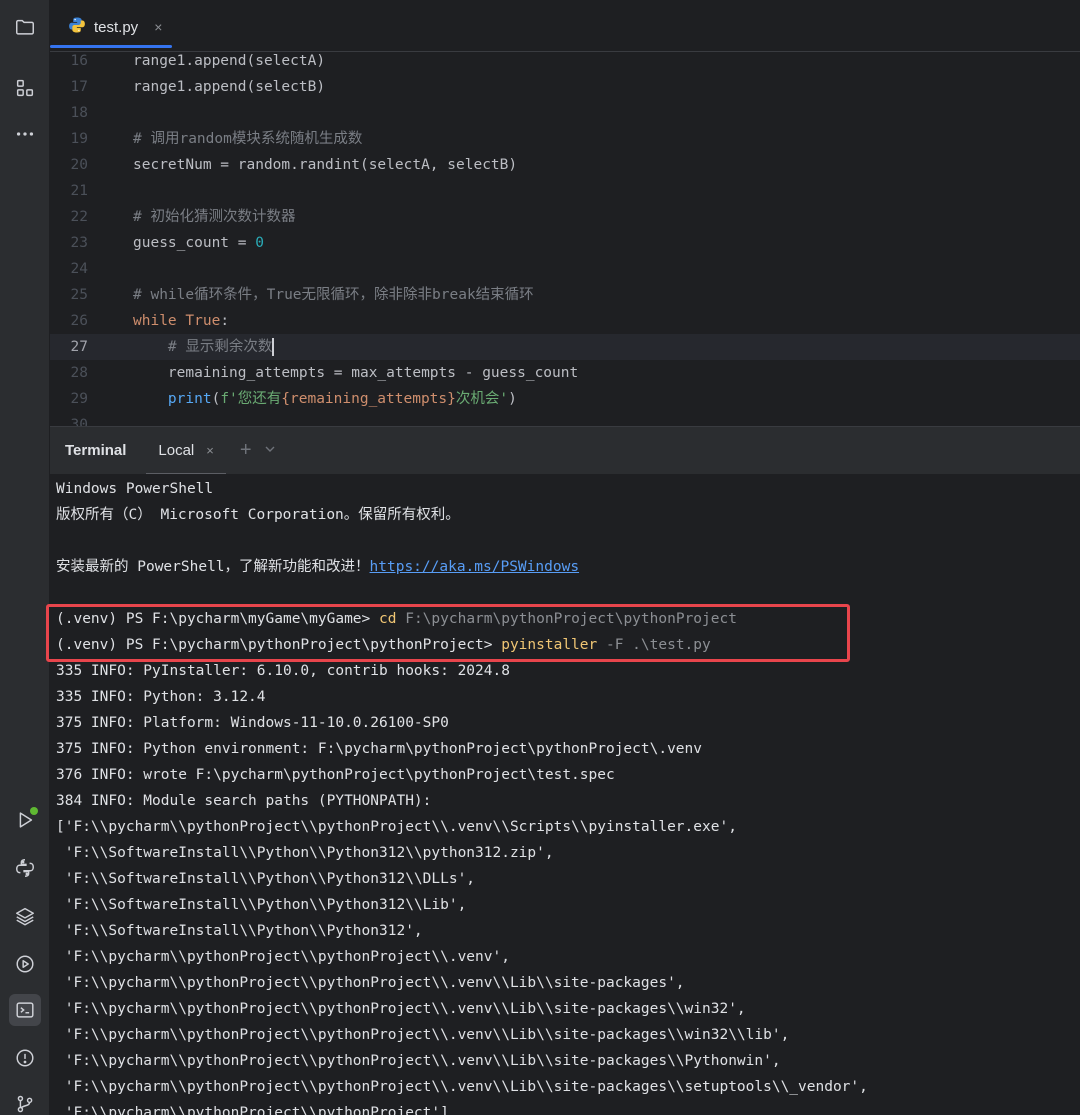 The height and width of the screenshot is (1115, 1080). Describe the element at coordinates (158, 27) in the screenshot. I see `editor-tab-close-icon: ×` at that location.